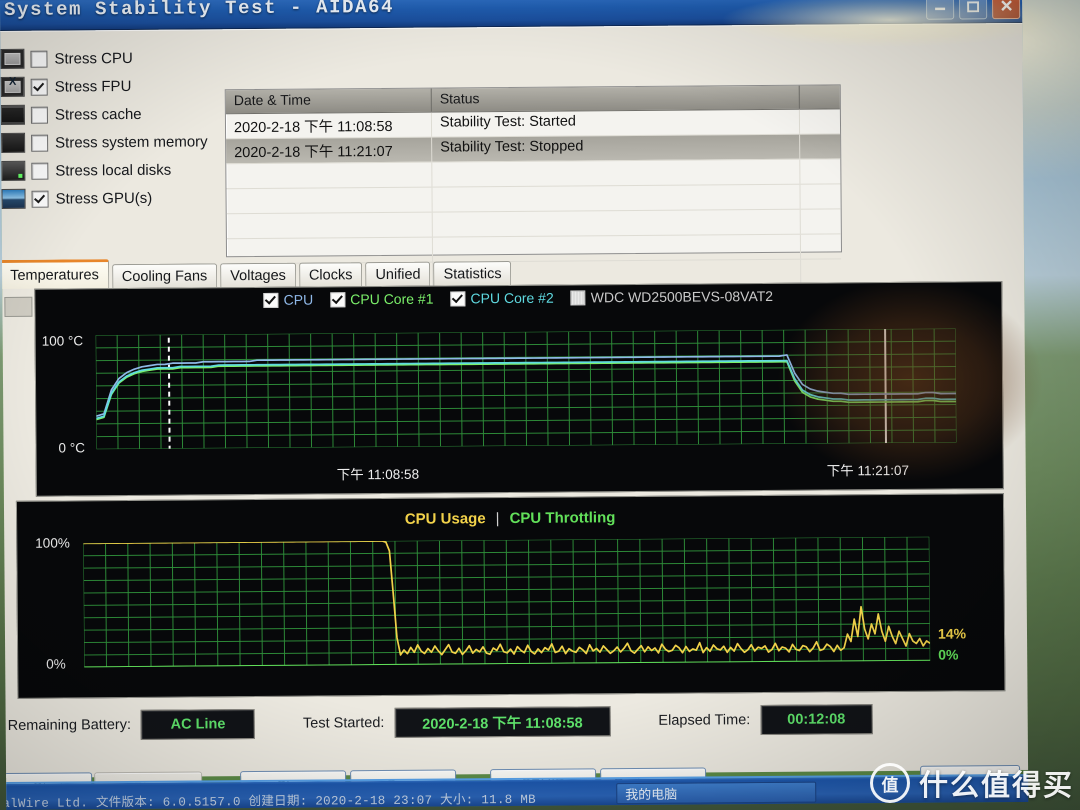  I want to click on log-header-extra, so click(820, 96).